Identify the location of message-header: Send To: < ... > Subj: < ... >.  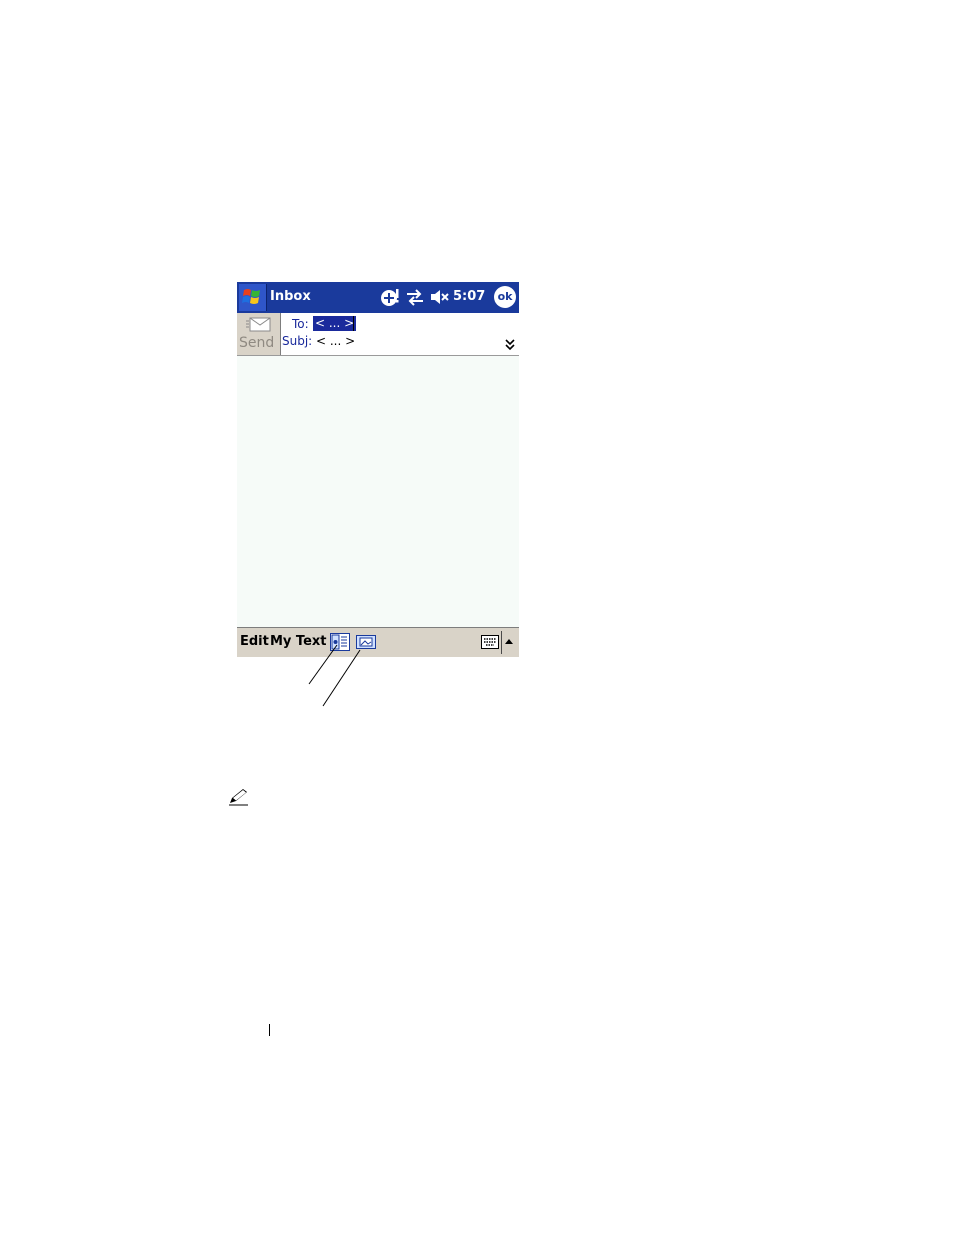
(378, 334).